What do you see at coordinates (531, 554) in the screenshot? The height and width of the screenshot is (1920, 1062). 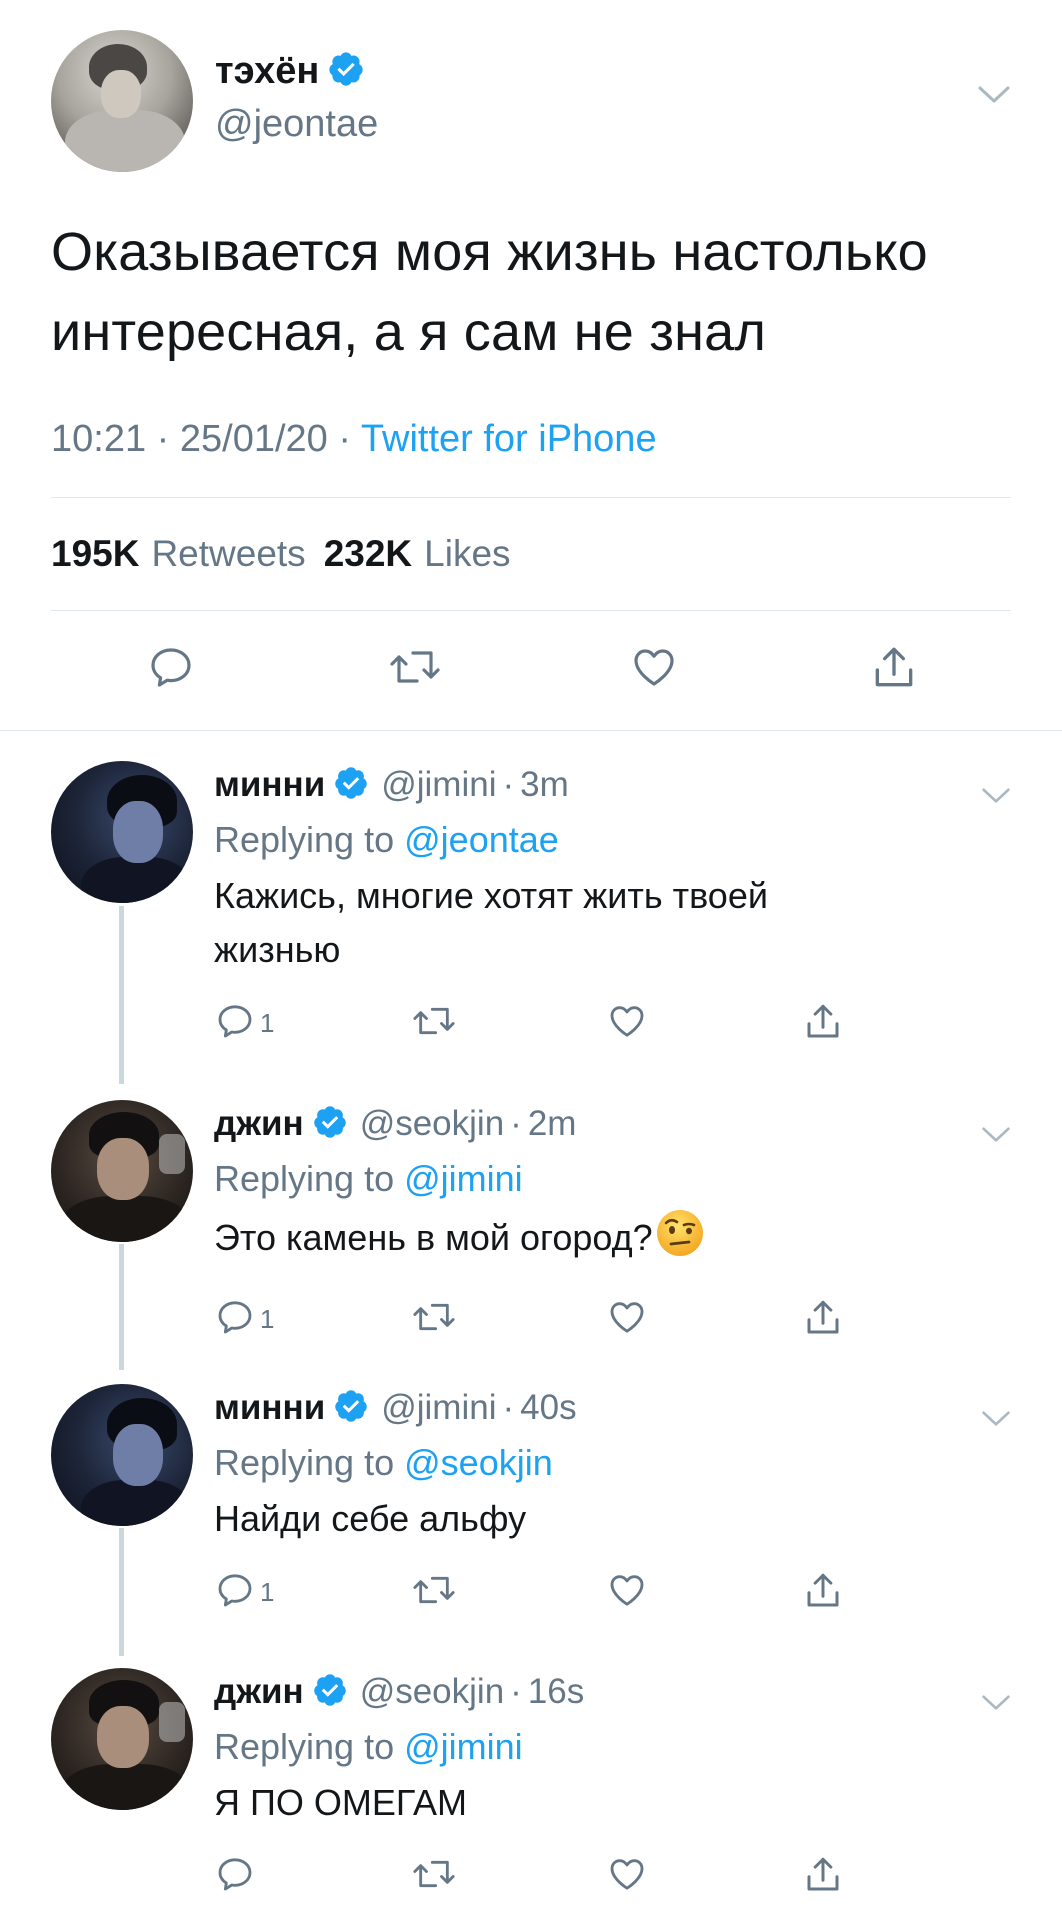 I see `tweet-stats: 195K Retweets 232K Likes` at bounding box center [531, 554].